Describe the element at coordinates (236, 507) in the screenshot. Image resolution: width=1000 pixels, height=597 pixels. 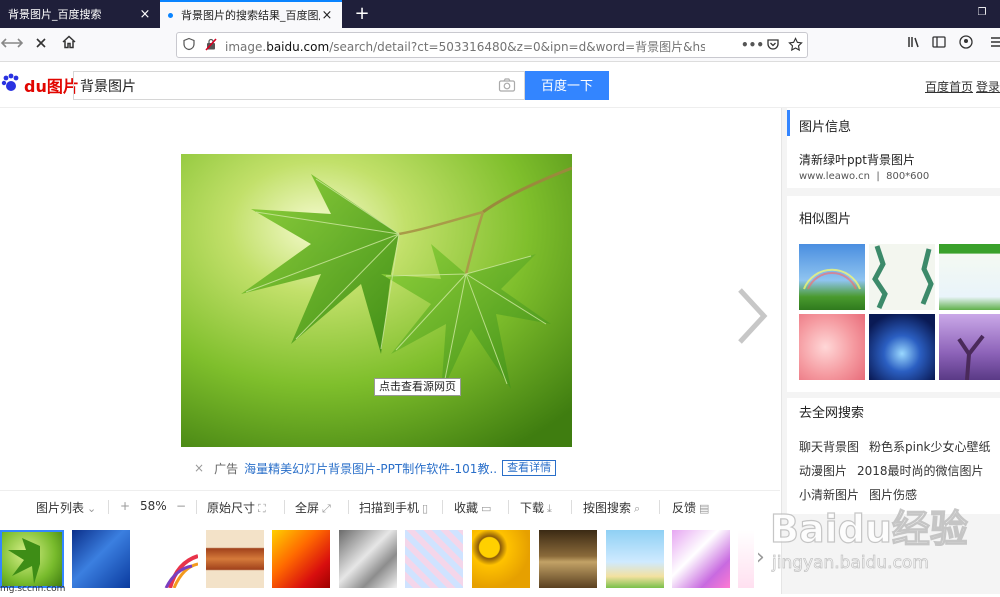
I see `original-size-button: 原始尺寸 ⛶` at that location.